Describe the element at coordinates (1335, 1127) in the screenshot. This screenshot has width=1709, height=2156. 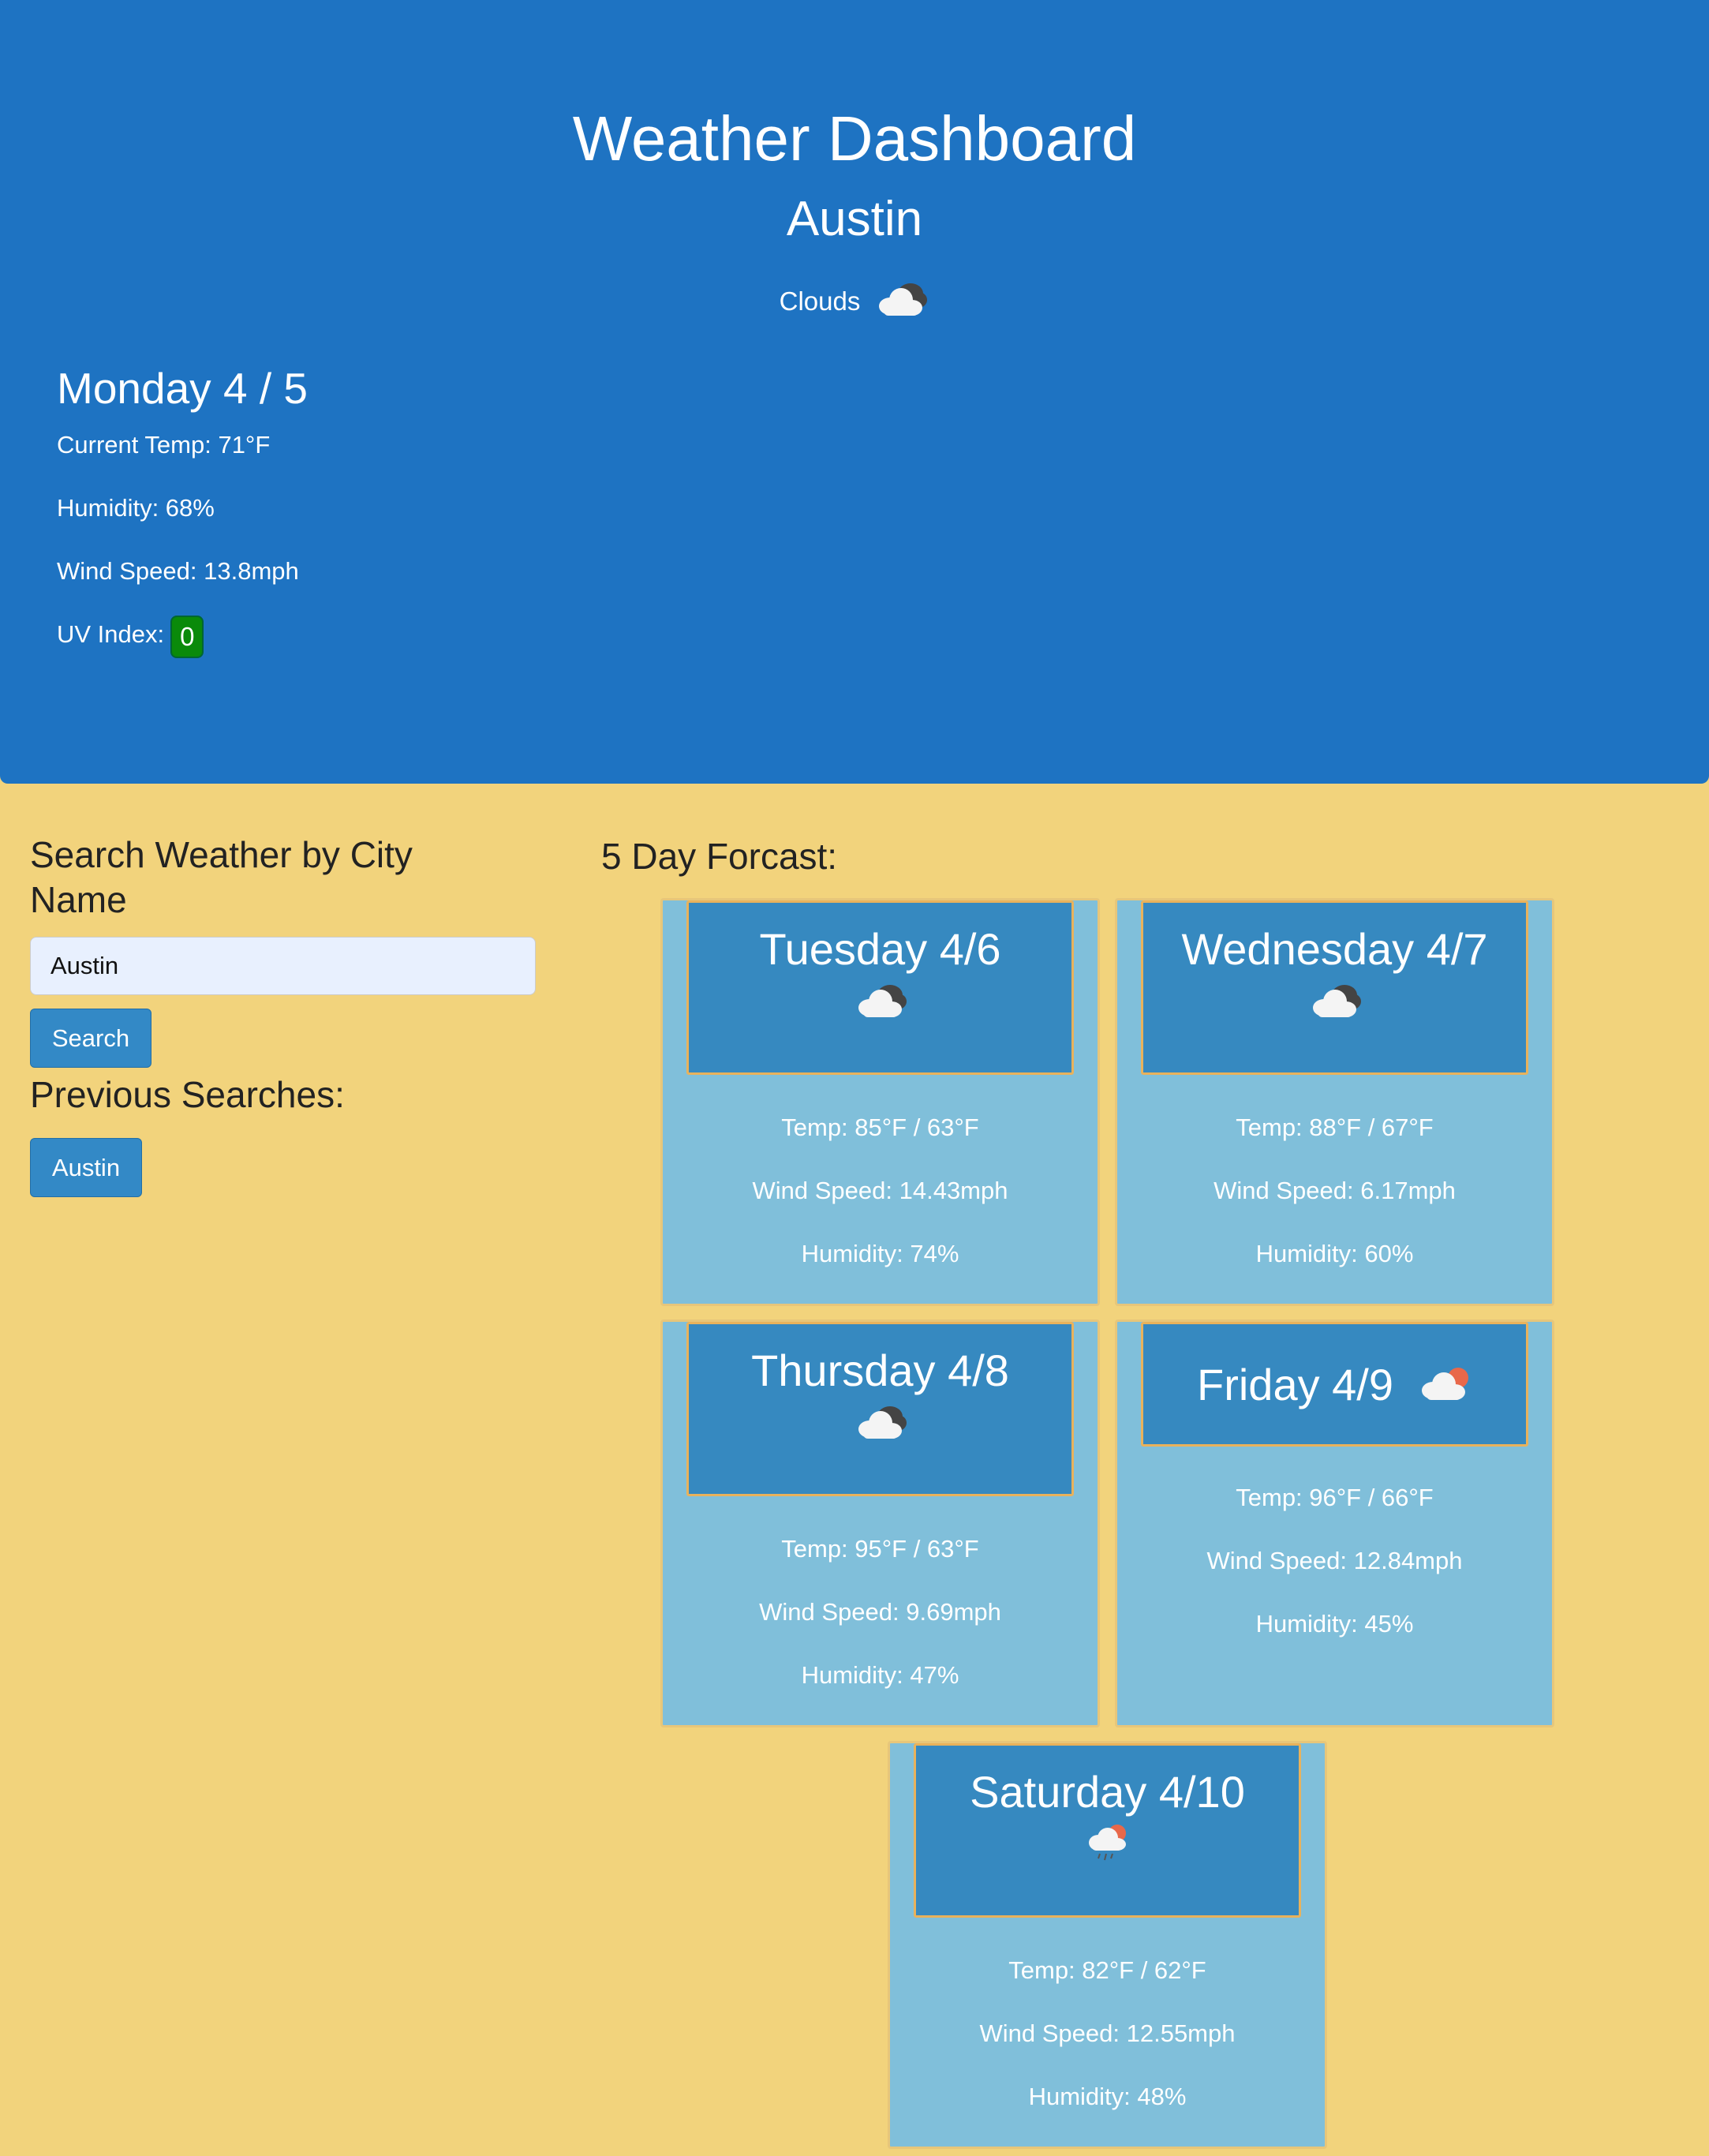
I see `forecast-temp: Temp: 88°F / 67°F` at that location.